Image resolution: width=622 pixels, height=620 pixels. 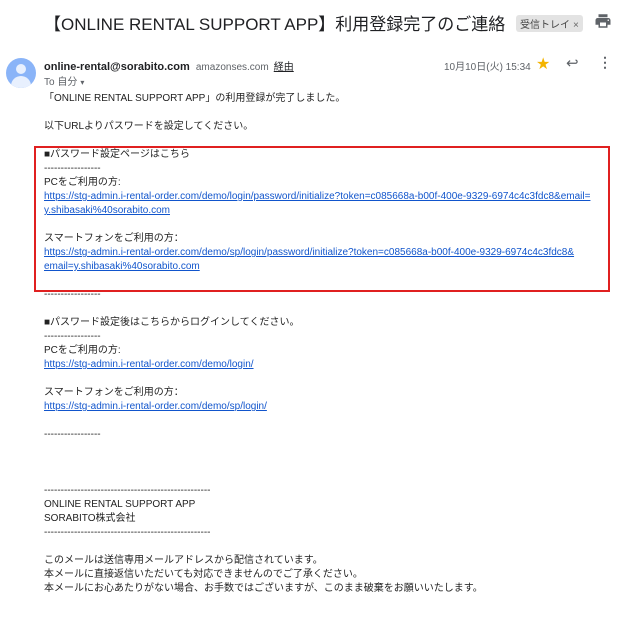 What do you see at coordinates (149, 126) in the screenshot?
I see `body-line: 以下URLよりパスワードを設定してください。` at bounding box center [149, 126].